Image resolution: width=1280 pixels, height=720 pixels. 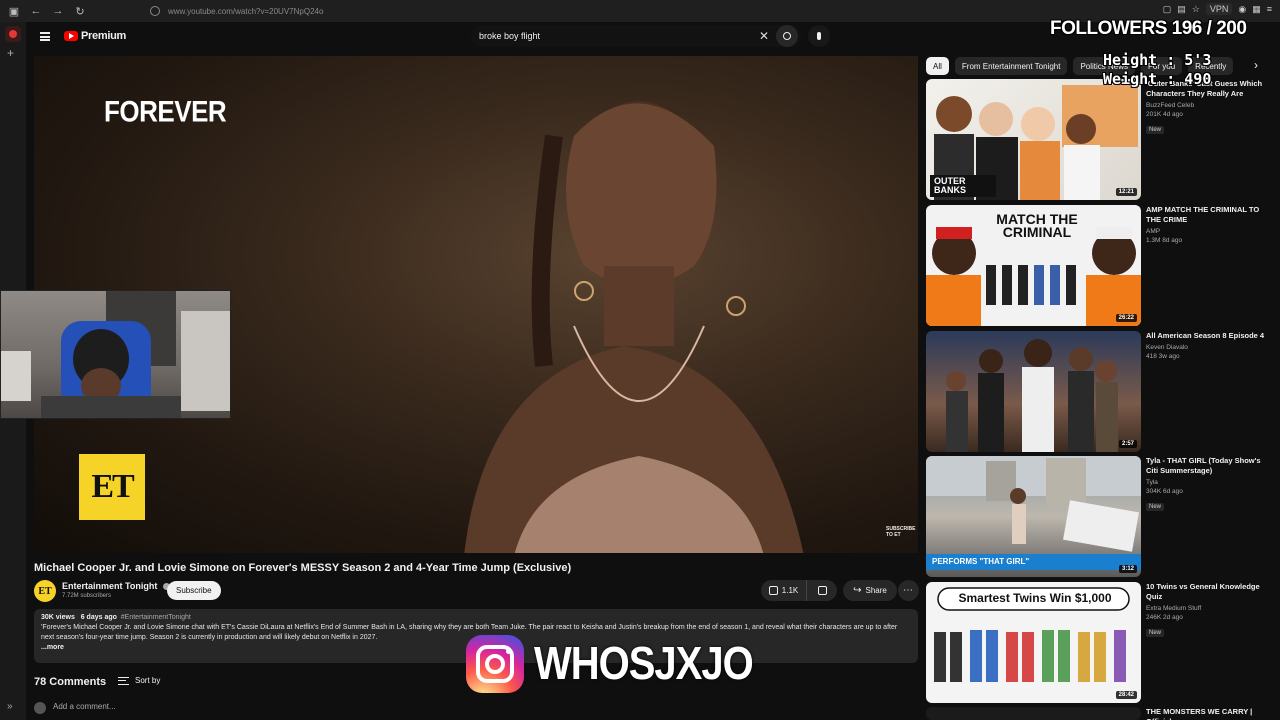 I want to click on video-thumbnail: MATCH THE CRIMINAL 26:22, so click(x=1033, y=265).